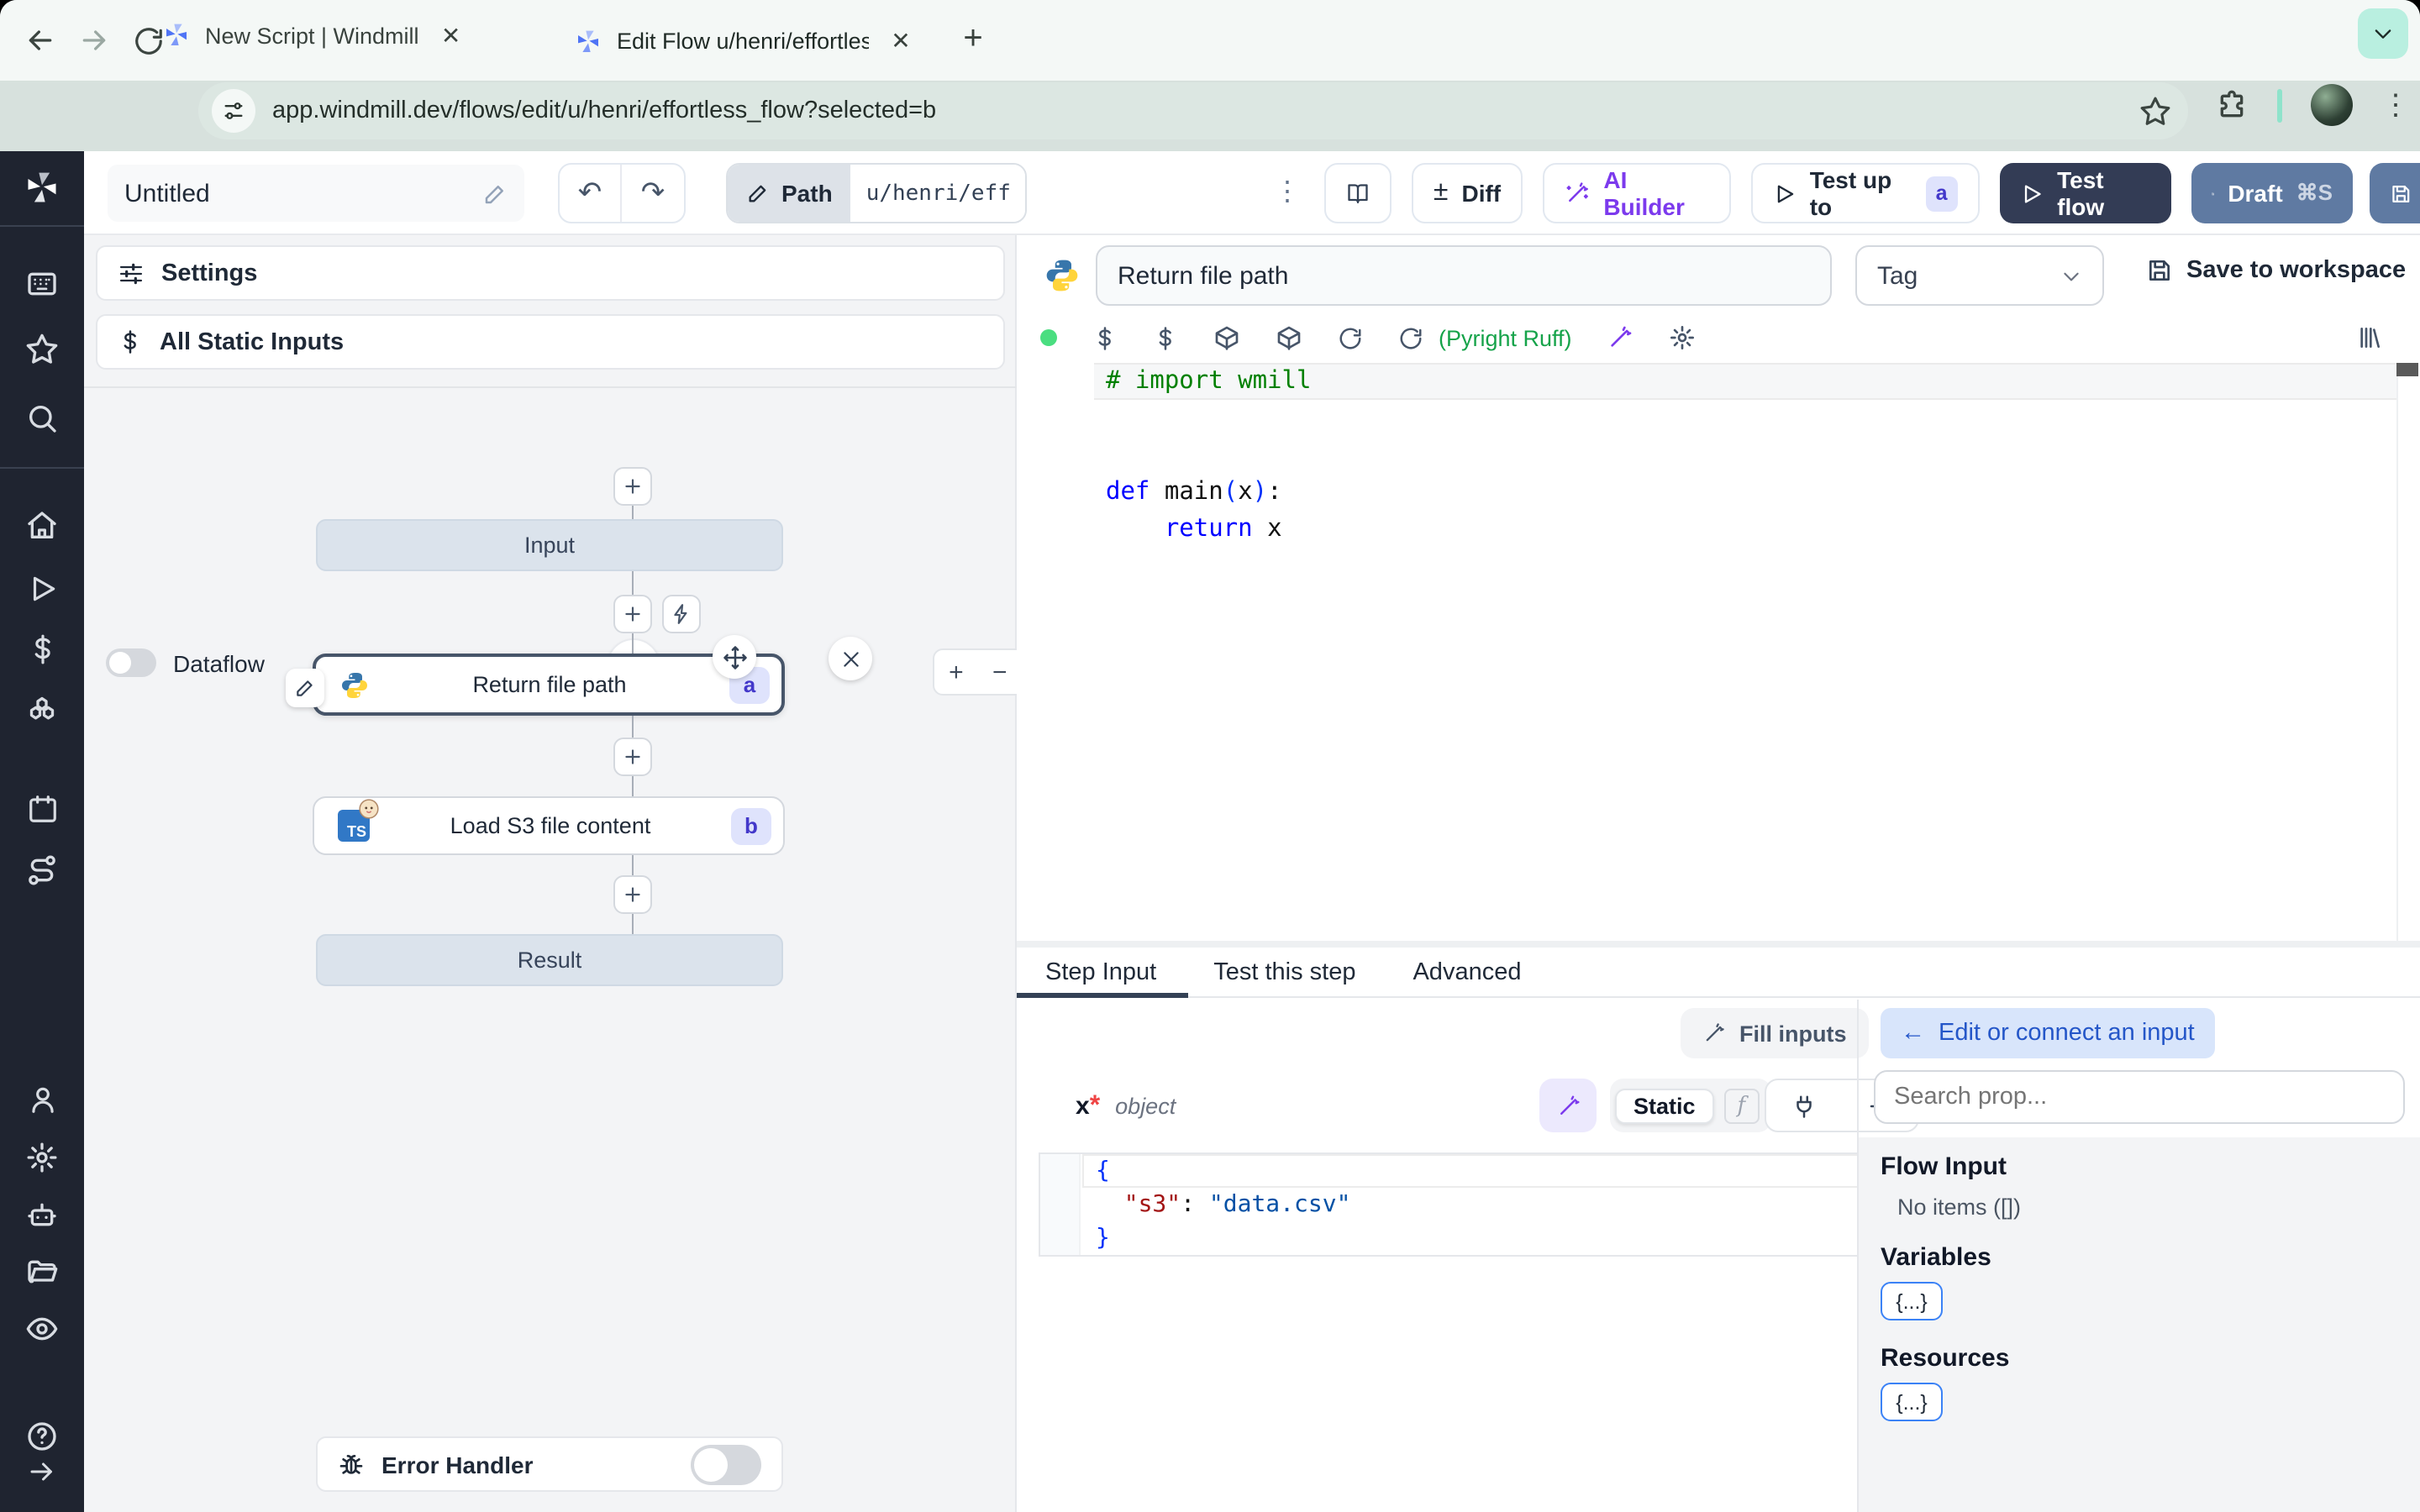  What do you see at coordinates (42, 349) in the screenshot?
I see `favorites-star-icon` at bounding box center [42, 349].